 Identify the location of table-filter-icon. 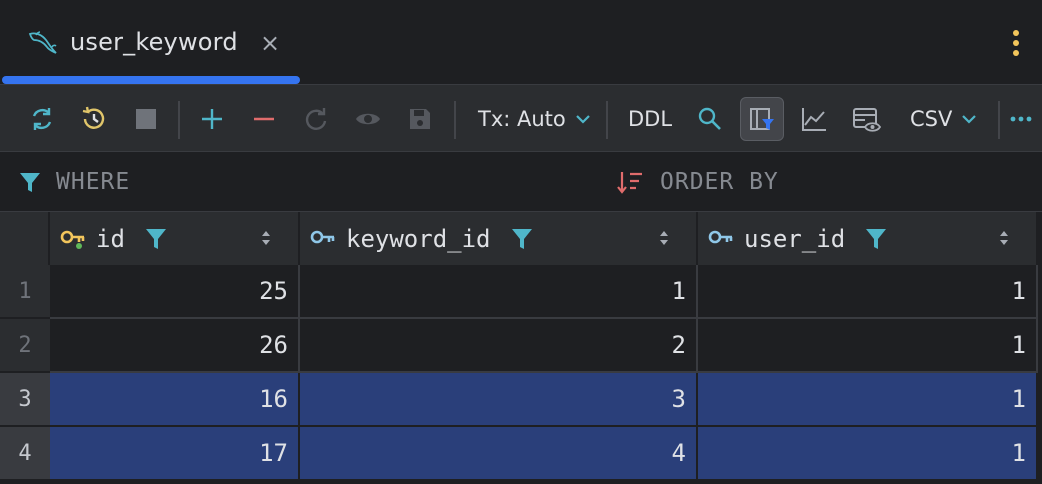
(762, 119).